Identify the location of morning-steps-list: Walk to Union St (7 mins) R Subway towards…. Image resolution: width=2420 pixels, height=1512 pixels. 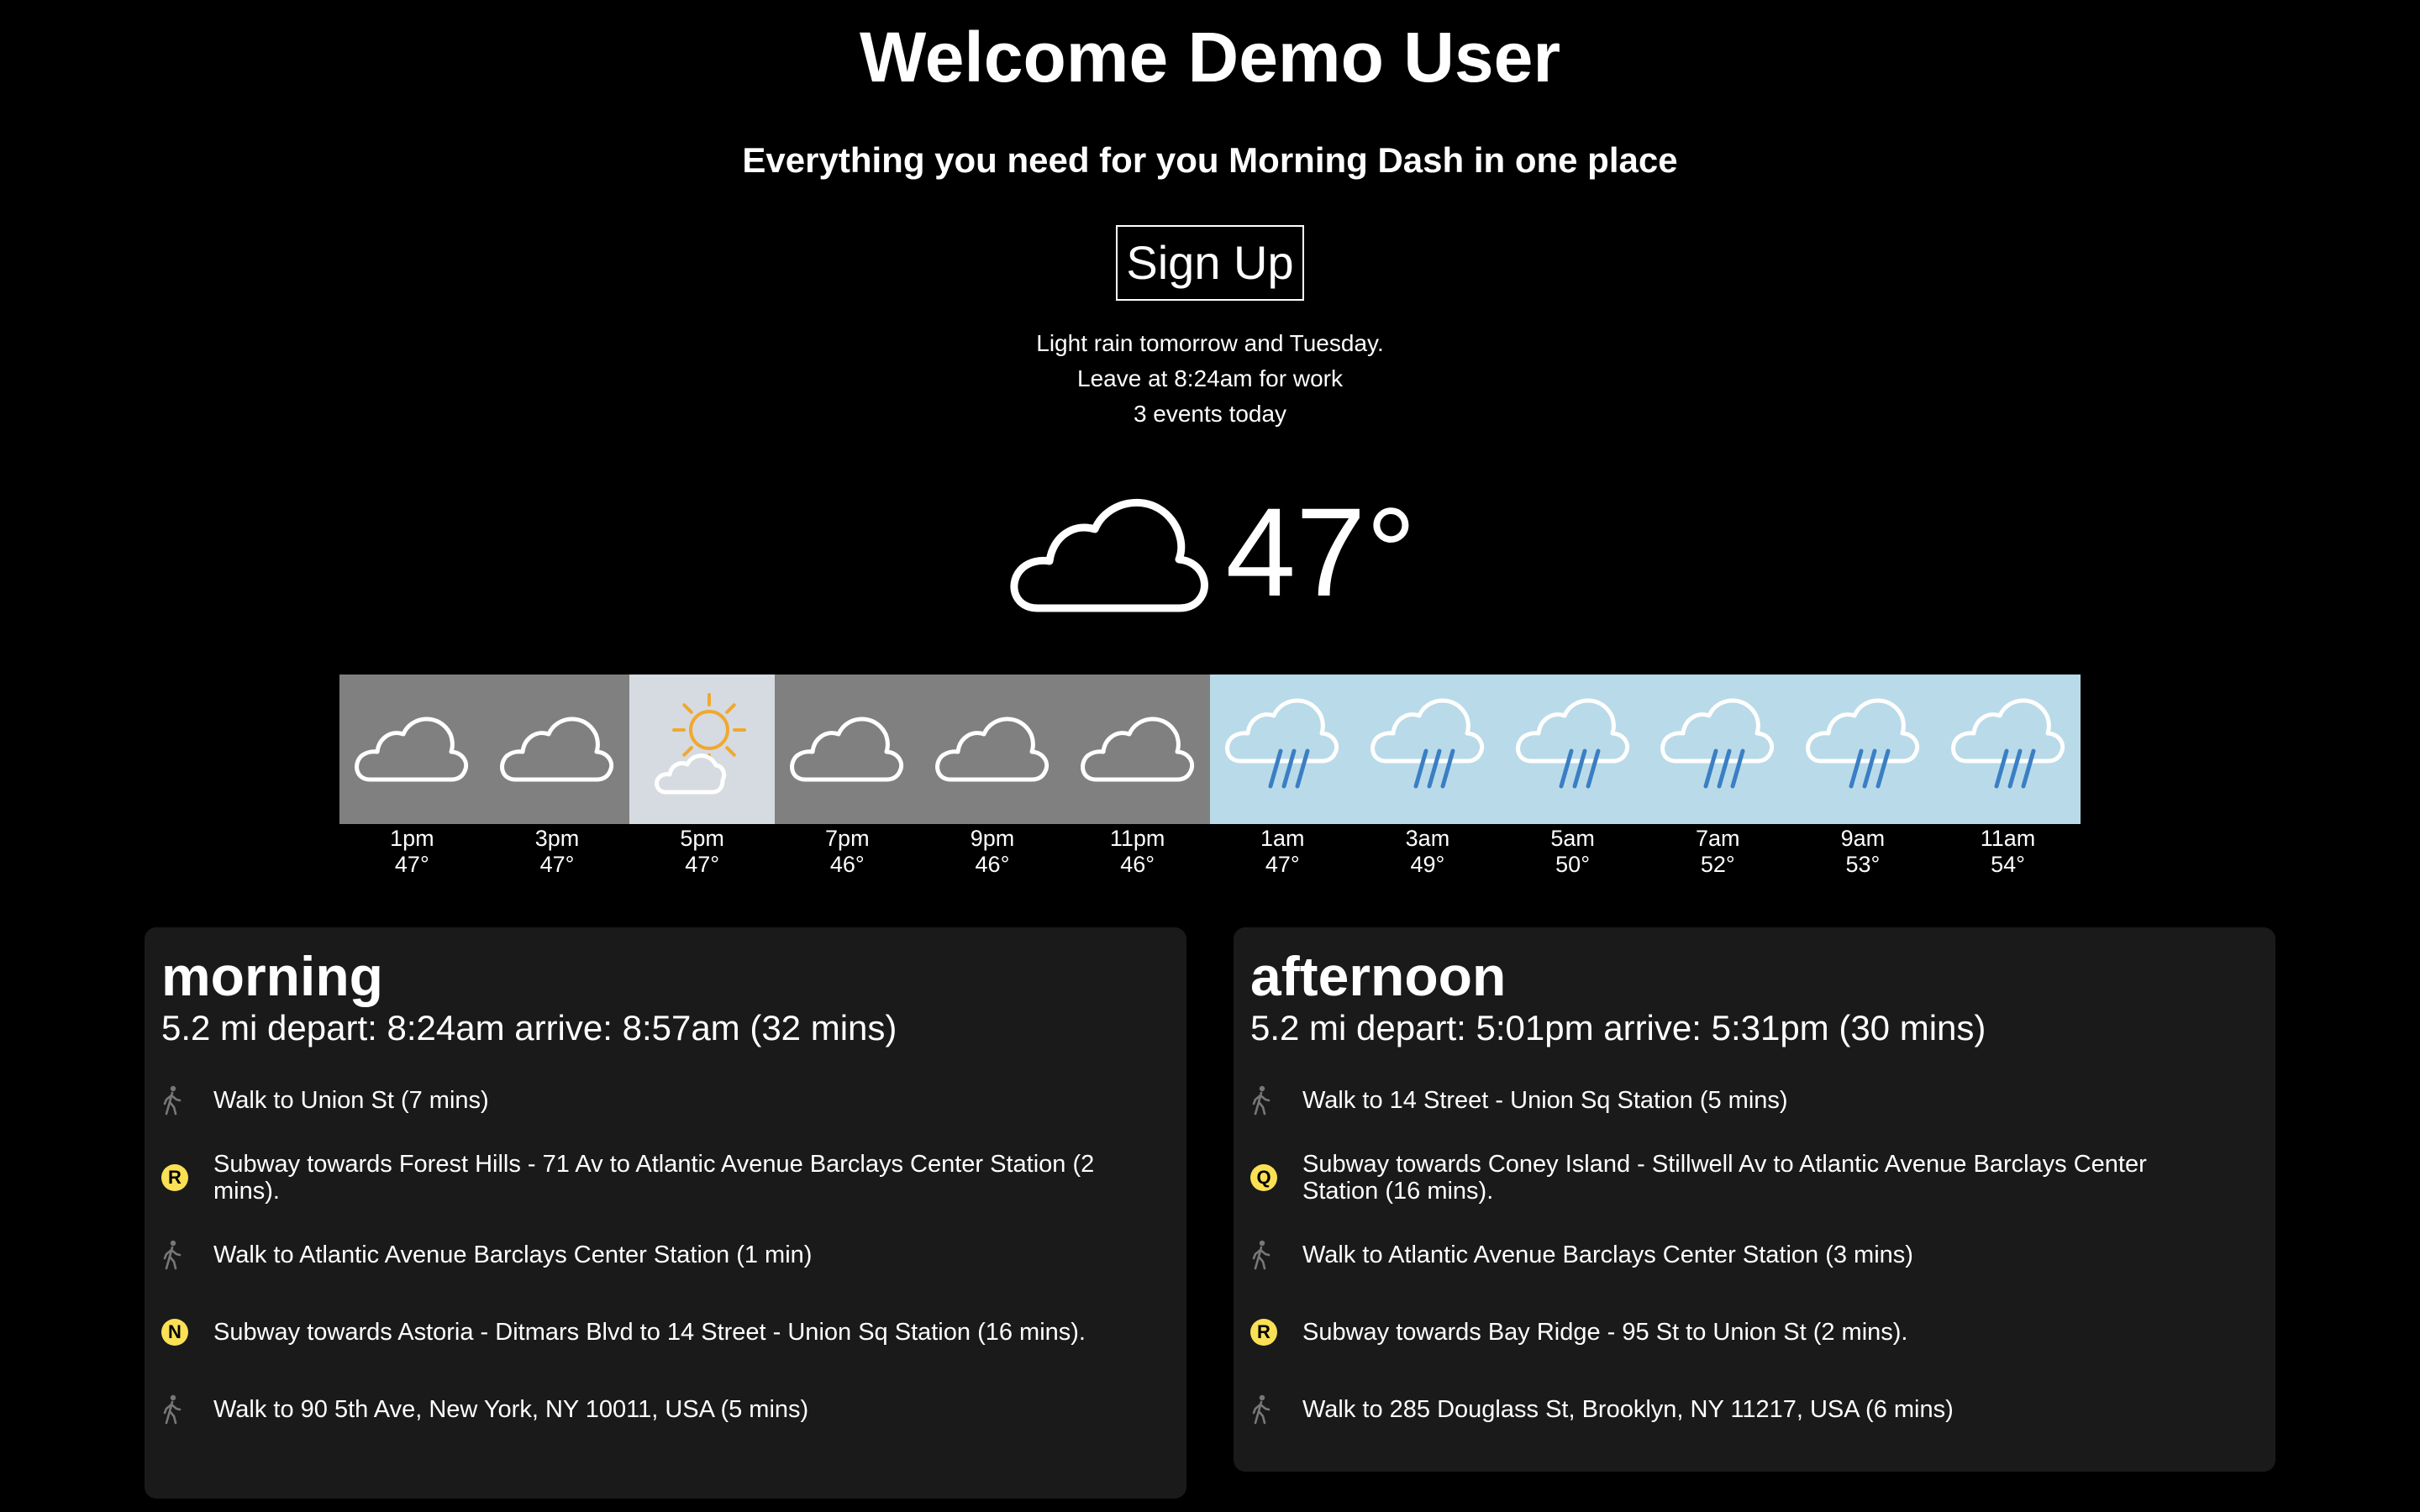
(665, 1255).